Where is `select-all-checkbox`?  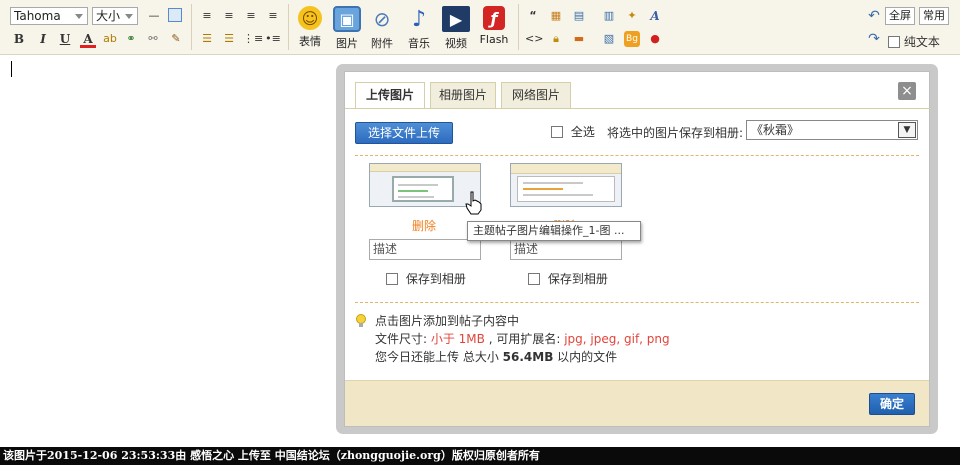 select-all-checkbox is located at coordinates (557, 132).